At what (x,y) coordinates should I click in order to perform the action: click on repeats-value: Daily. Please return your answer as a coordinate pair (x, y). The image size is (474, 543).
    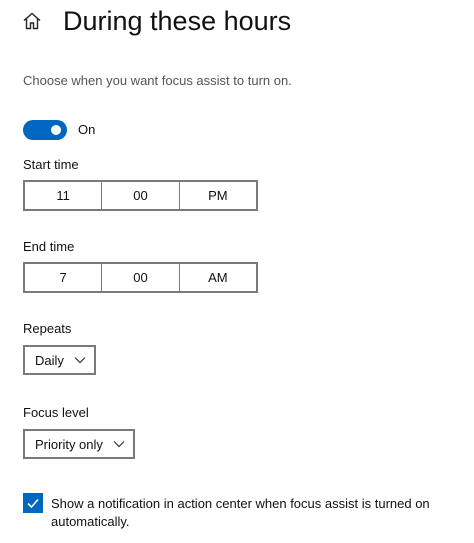
    Looking at the image, I should click on (49, 360).